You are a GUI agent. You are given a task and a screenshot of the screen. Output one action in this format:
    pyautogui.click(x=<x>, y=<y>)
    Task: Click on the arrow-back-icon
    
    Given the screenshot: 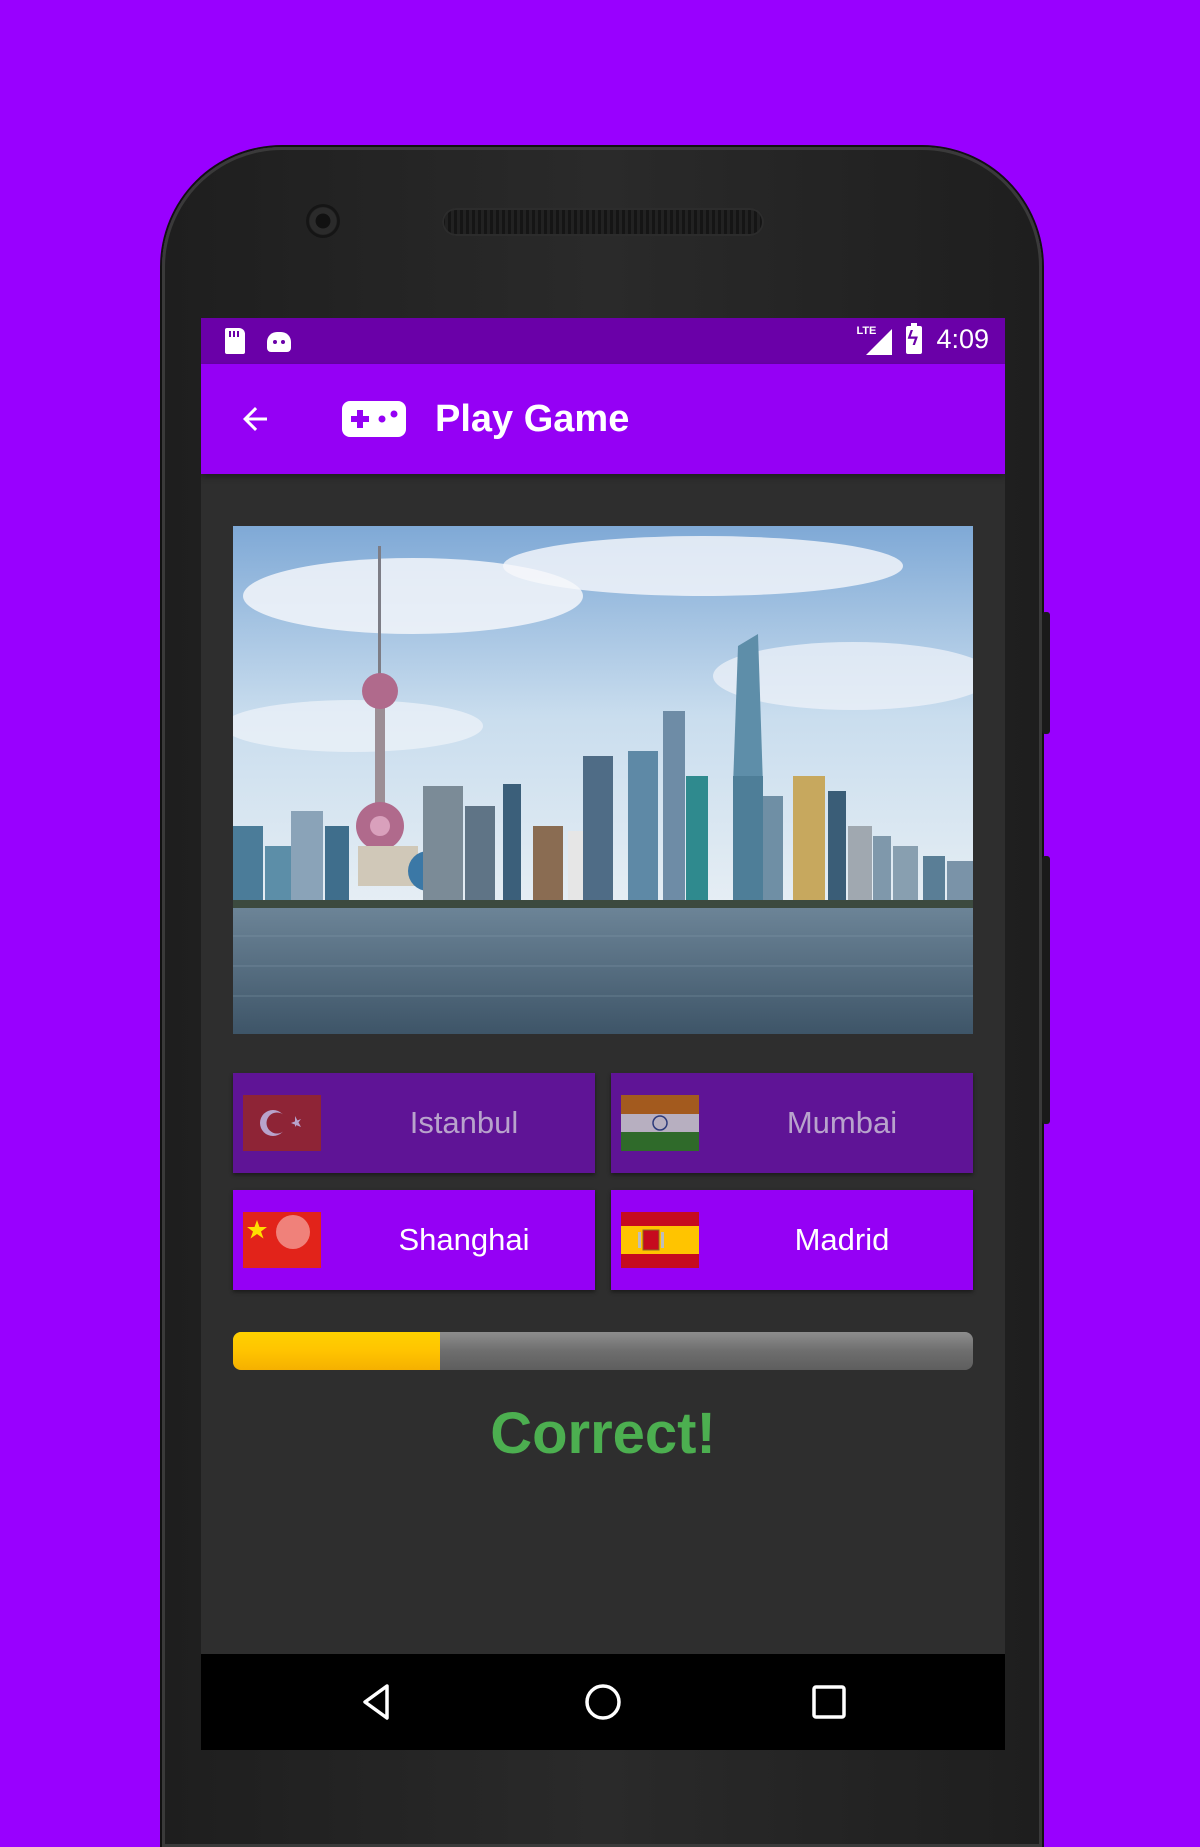 What is the action you would take?
    pyautogui.click(x=255, y=419)
    